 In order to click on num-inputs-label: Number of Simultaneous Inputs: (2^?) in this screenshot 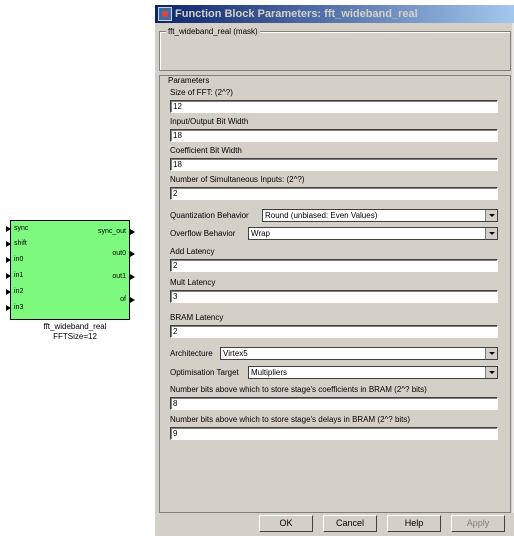, I will do `click(237, 179)`.